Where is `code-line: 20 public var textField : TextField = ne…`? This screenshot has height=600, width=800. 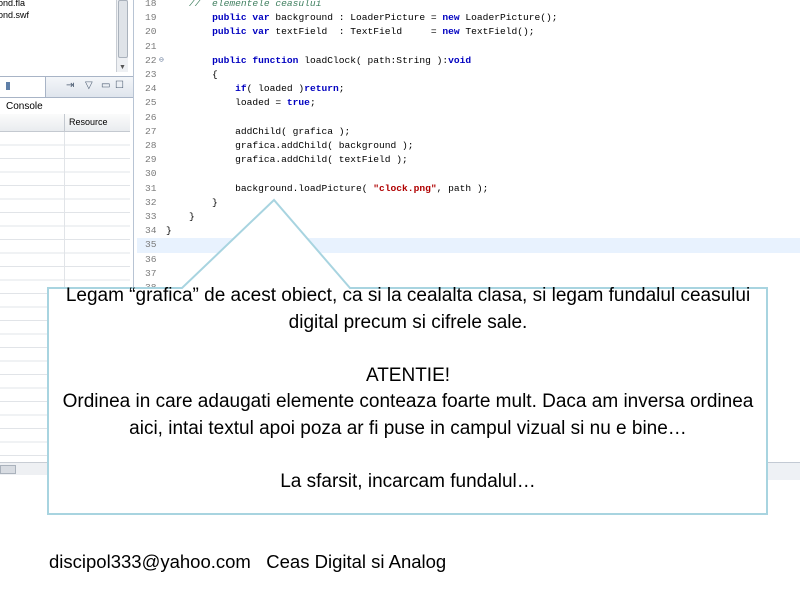
code-line: 20 public var textField : TextField = ne… is located at coordinates (468, 32).